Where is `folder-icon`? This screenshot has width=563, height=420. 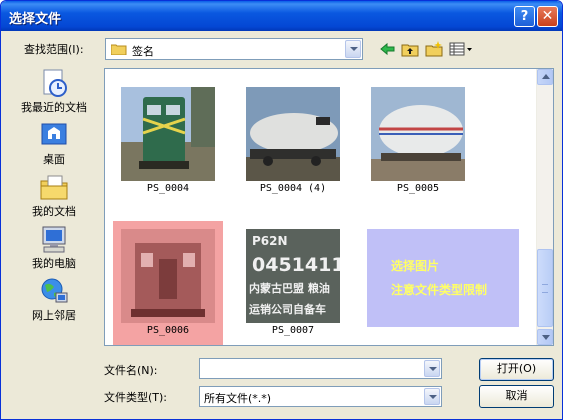
folder-icon is located at coordinates (119, 49).